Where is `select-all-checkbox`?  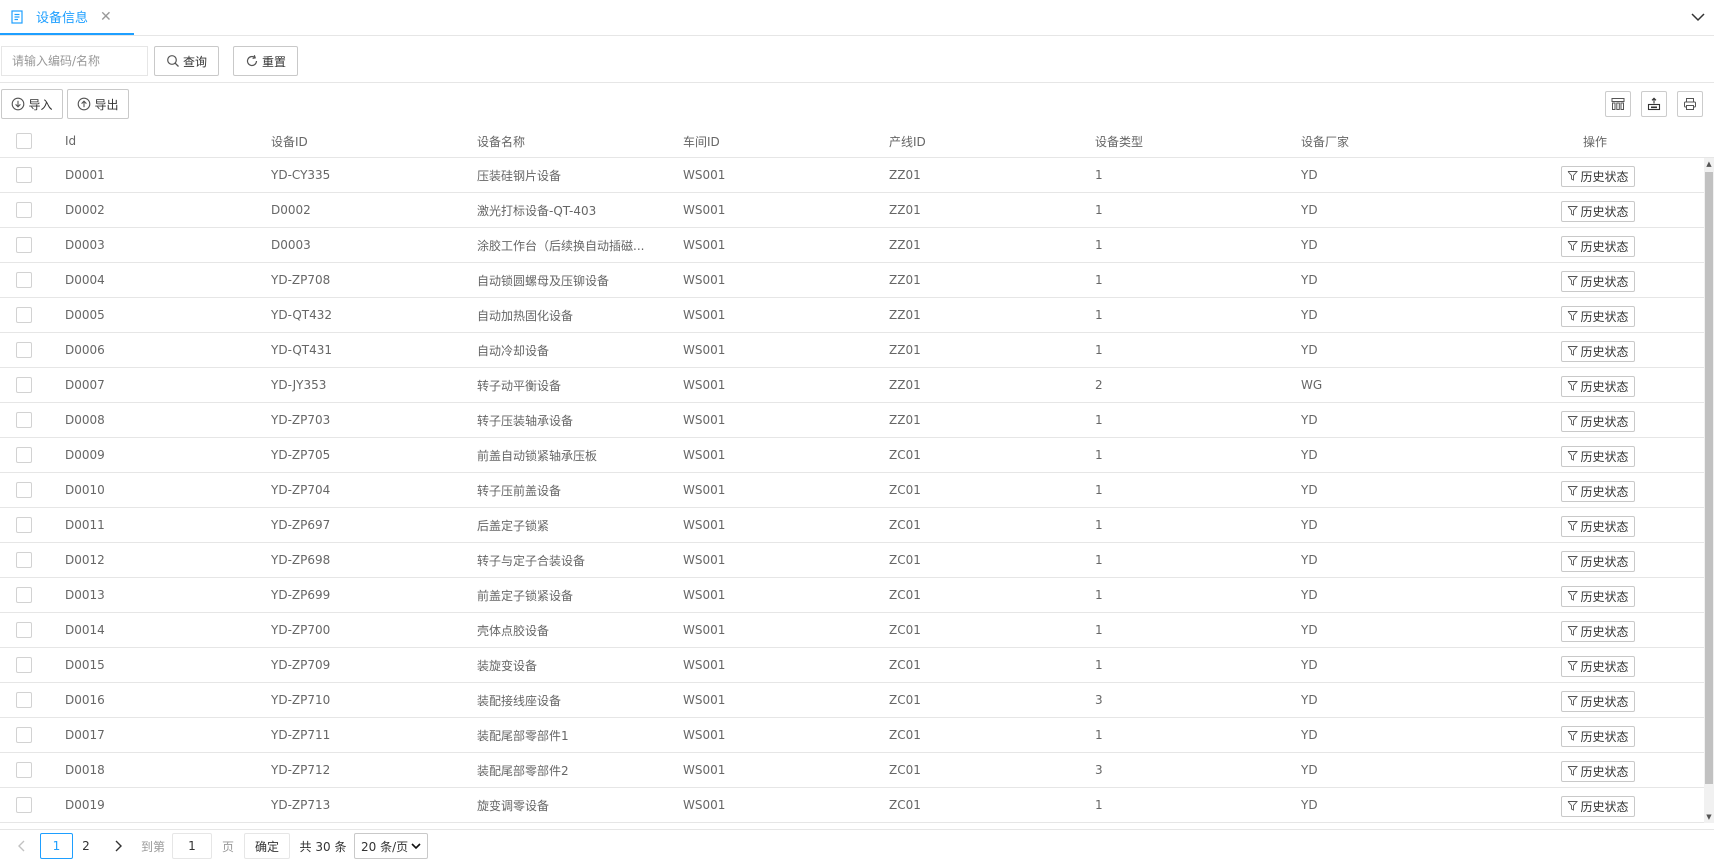 select-all-checkbox is located at coordinates (24, 141).